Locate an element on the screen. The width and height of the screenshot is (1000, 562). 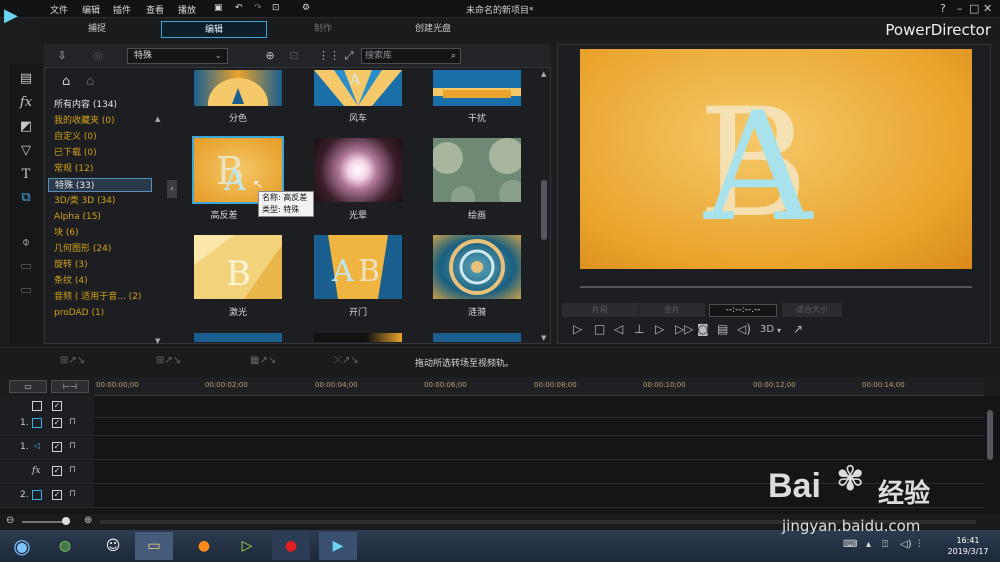
grid-view-icon: ⋮⋮ is located at coordinates (329, 56).